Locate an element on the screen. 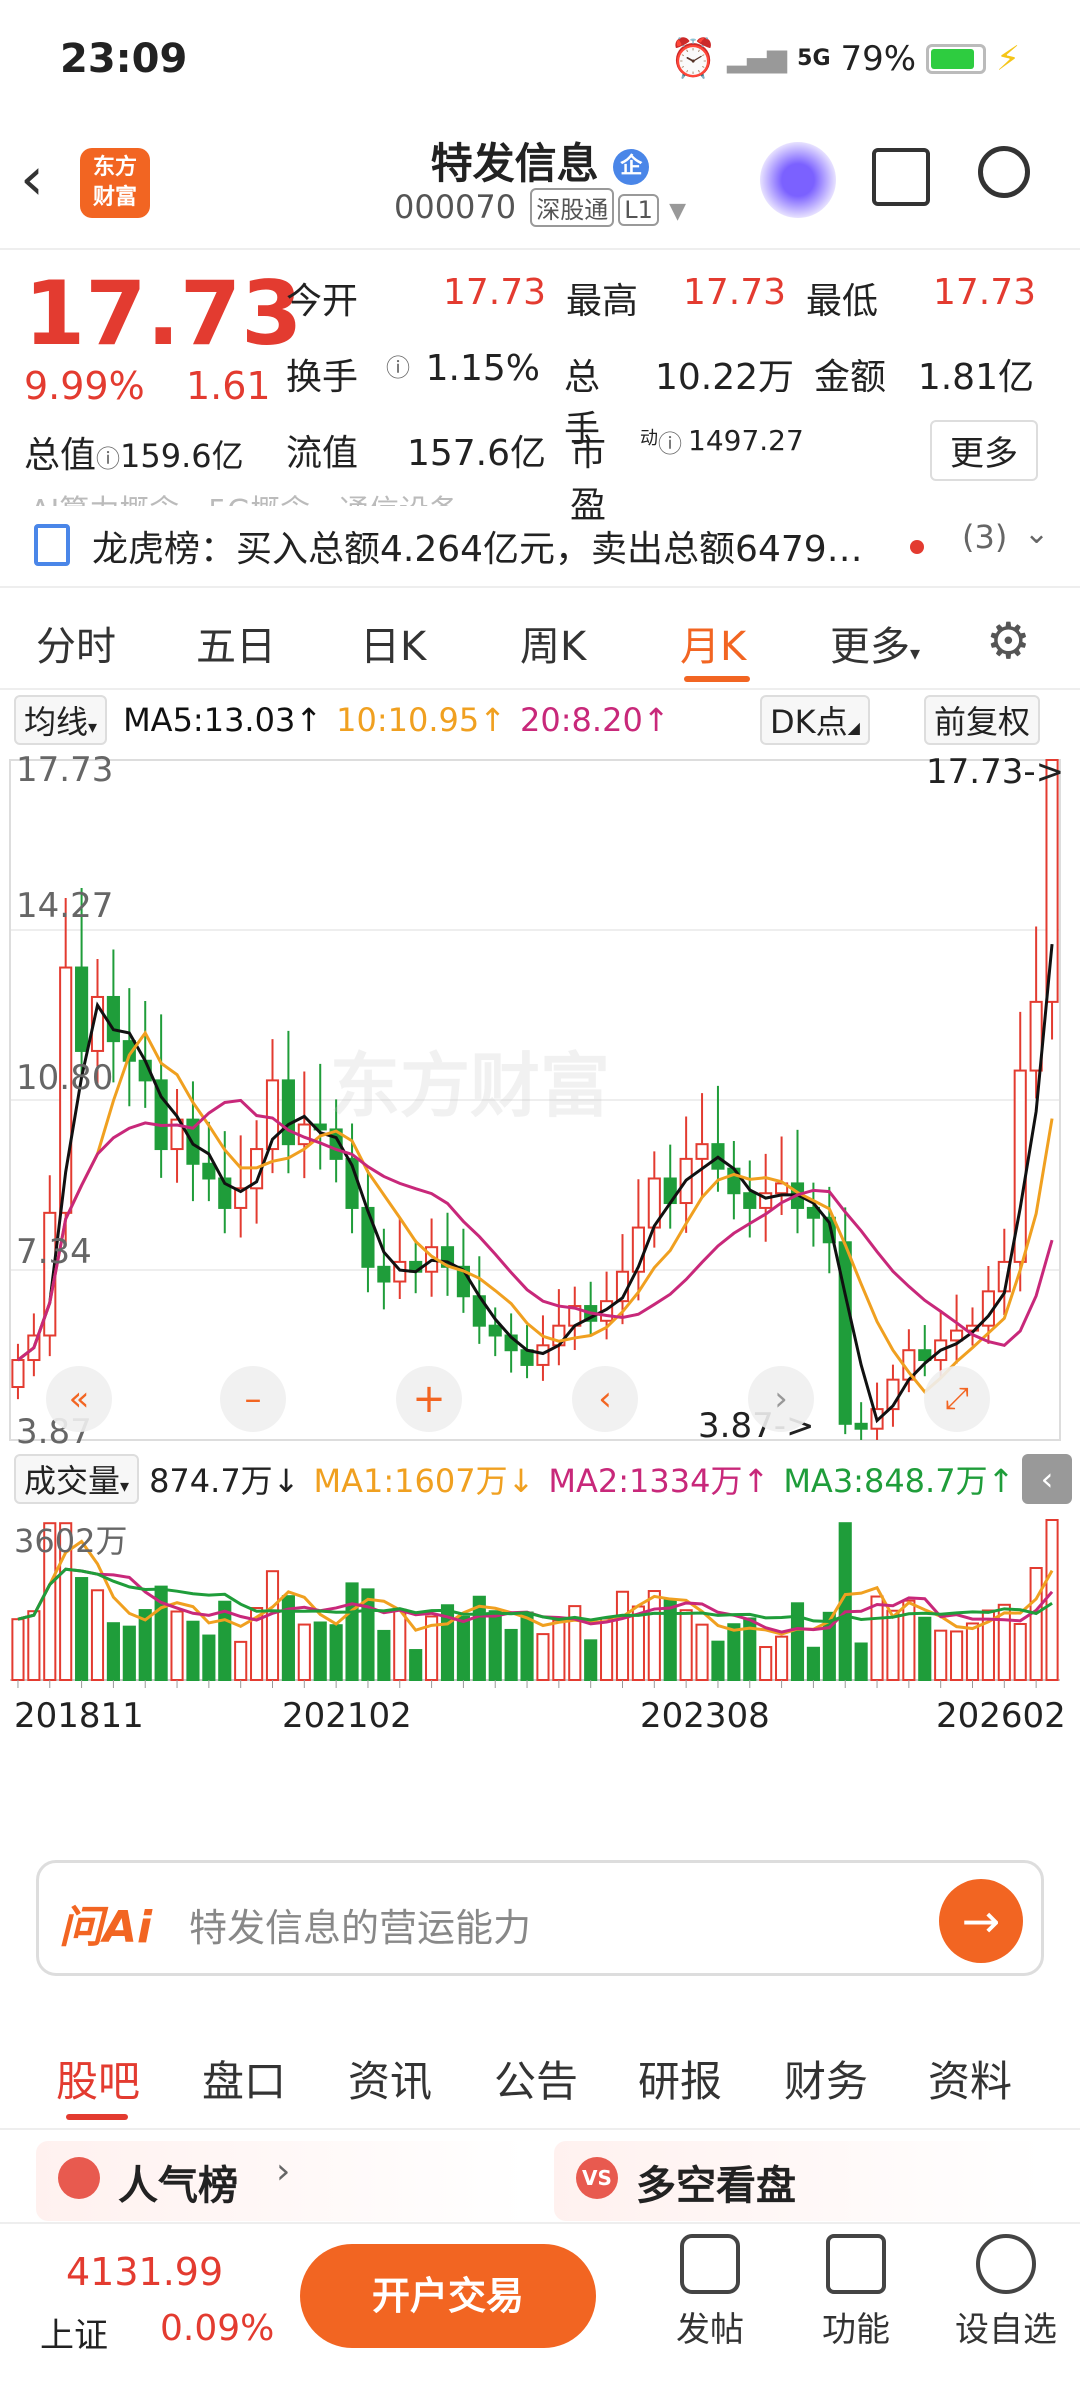  dk-point-button: DK点◢ is located at coordinates (815, 720).